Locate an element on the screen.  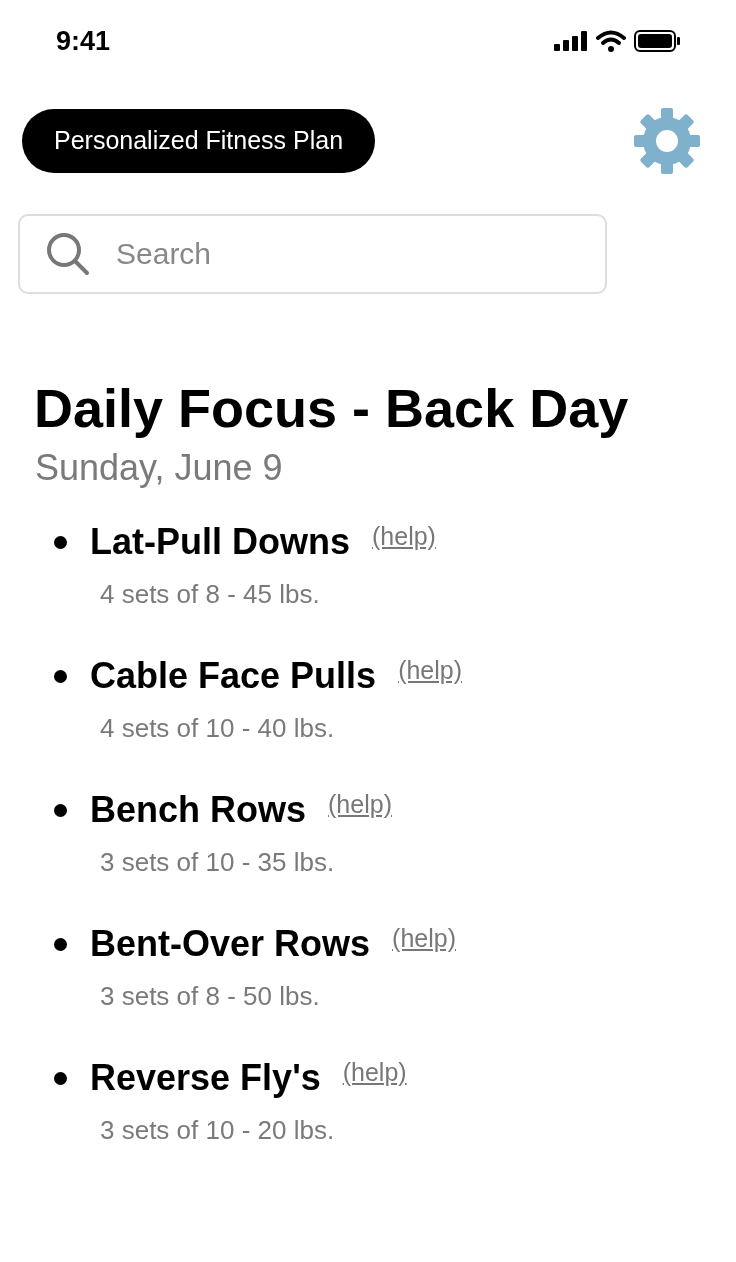
settings-icon is located at coordinates (667, 141).